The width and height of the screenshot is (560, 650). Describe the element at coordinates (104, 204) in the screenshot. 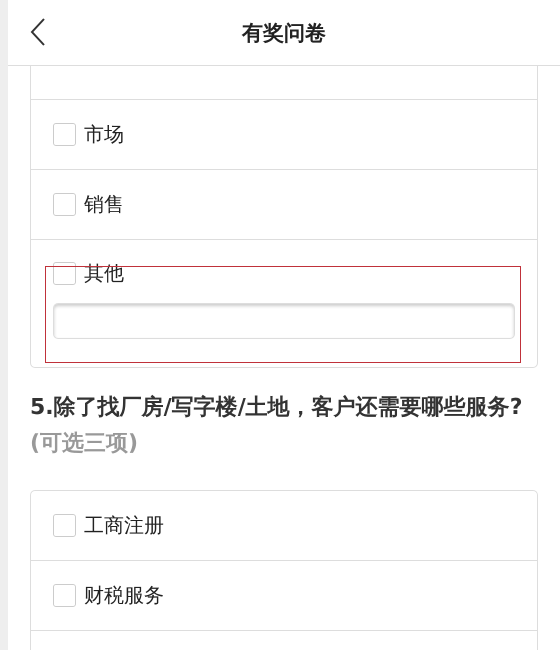

I see `option-label: 销售` at that location.